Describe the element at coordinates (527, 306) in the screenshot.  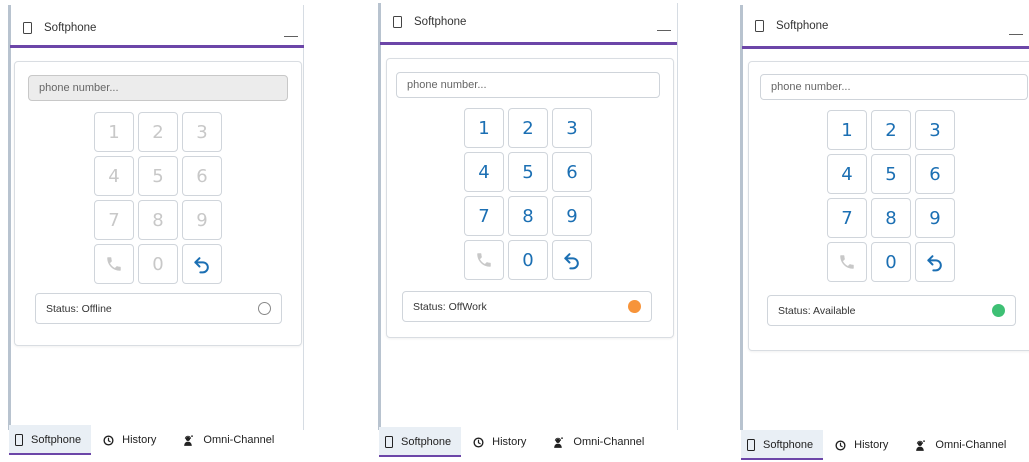
I see `status-selector: Status: OffWork` at that location.